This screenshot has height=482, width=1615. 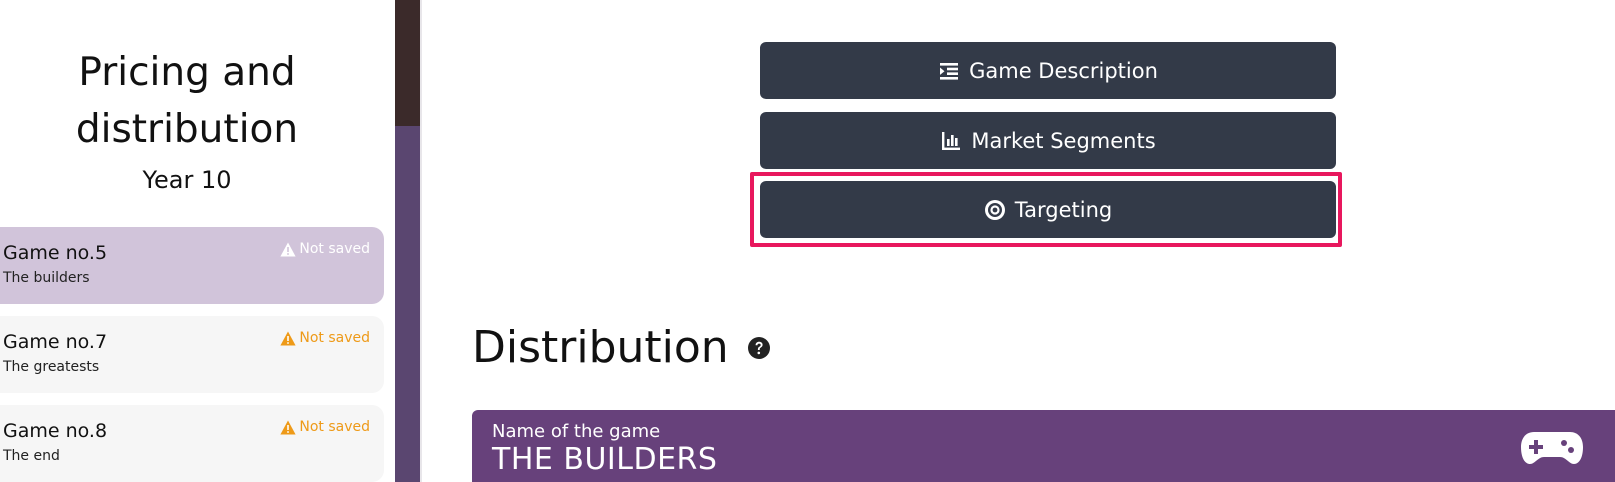 I want to click on distribution-title: Distribution, so click(x=600, y=347).